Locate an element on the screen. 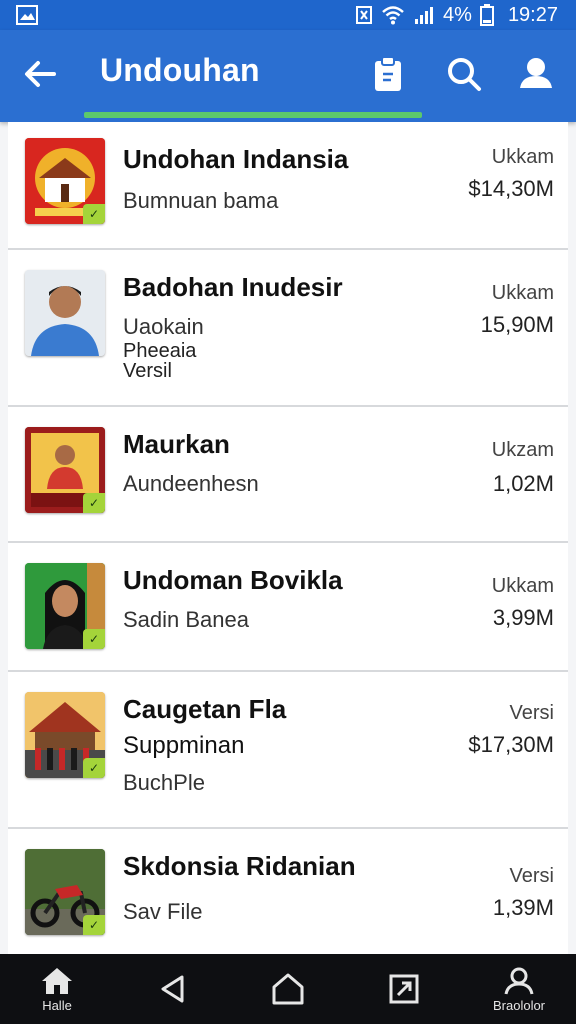 The image size is (576, 1024). nav-back-button is located at coordinates (173, 989).